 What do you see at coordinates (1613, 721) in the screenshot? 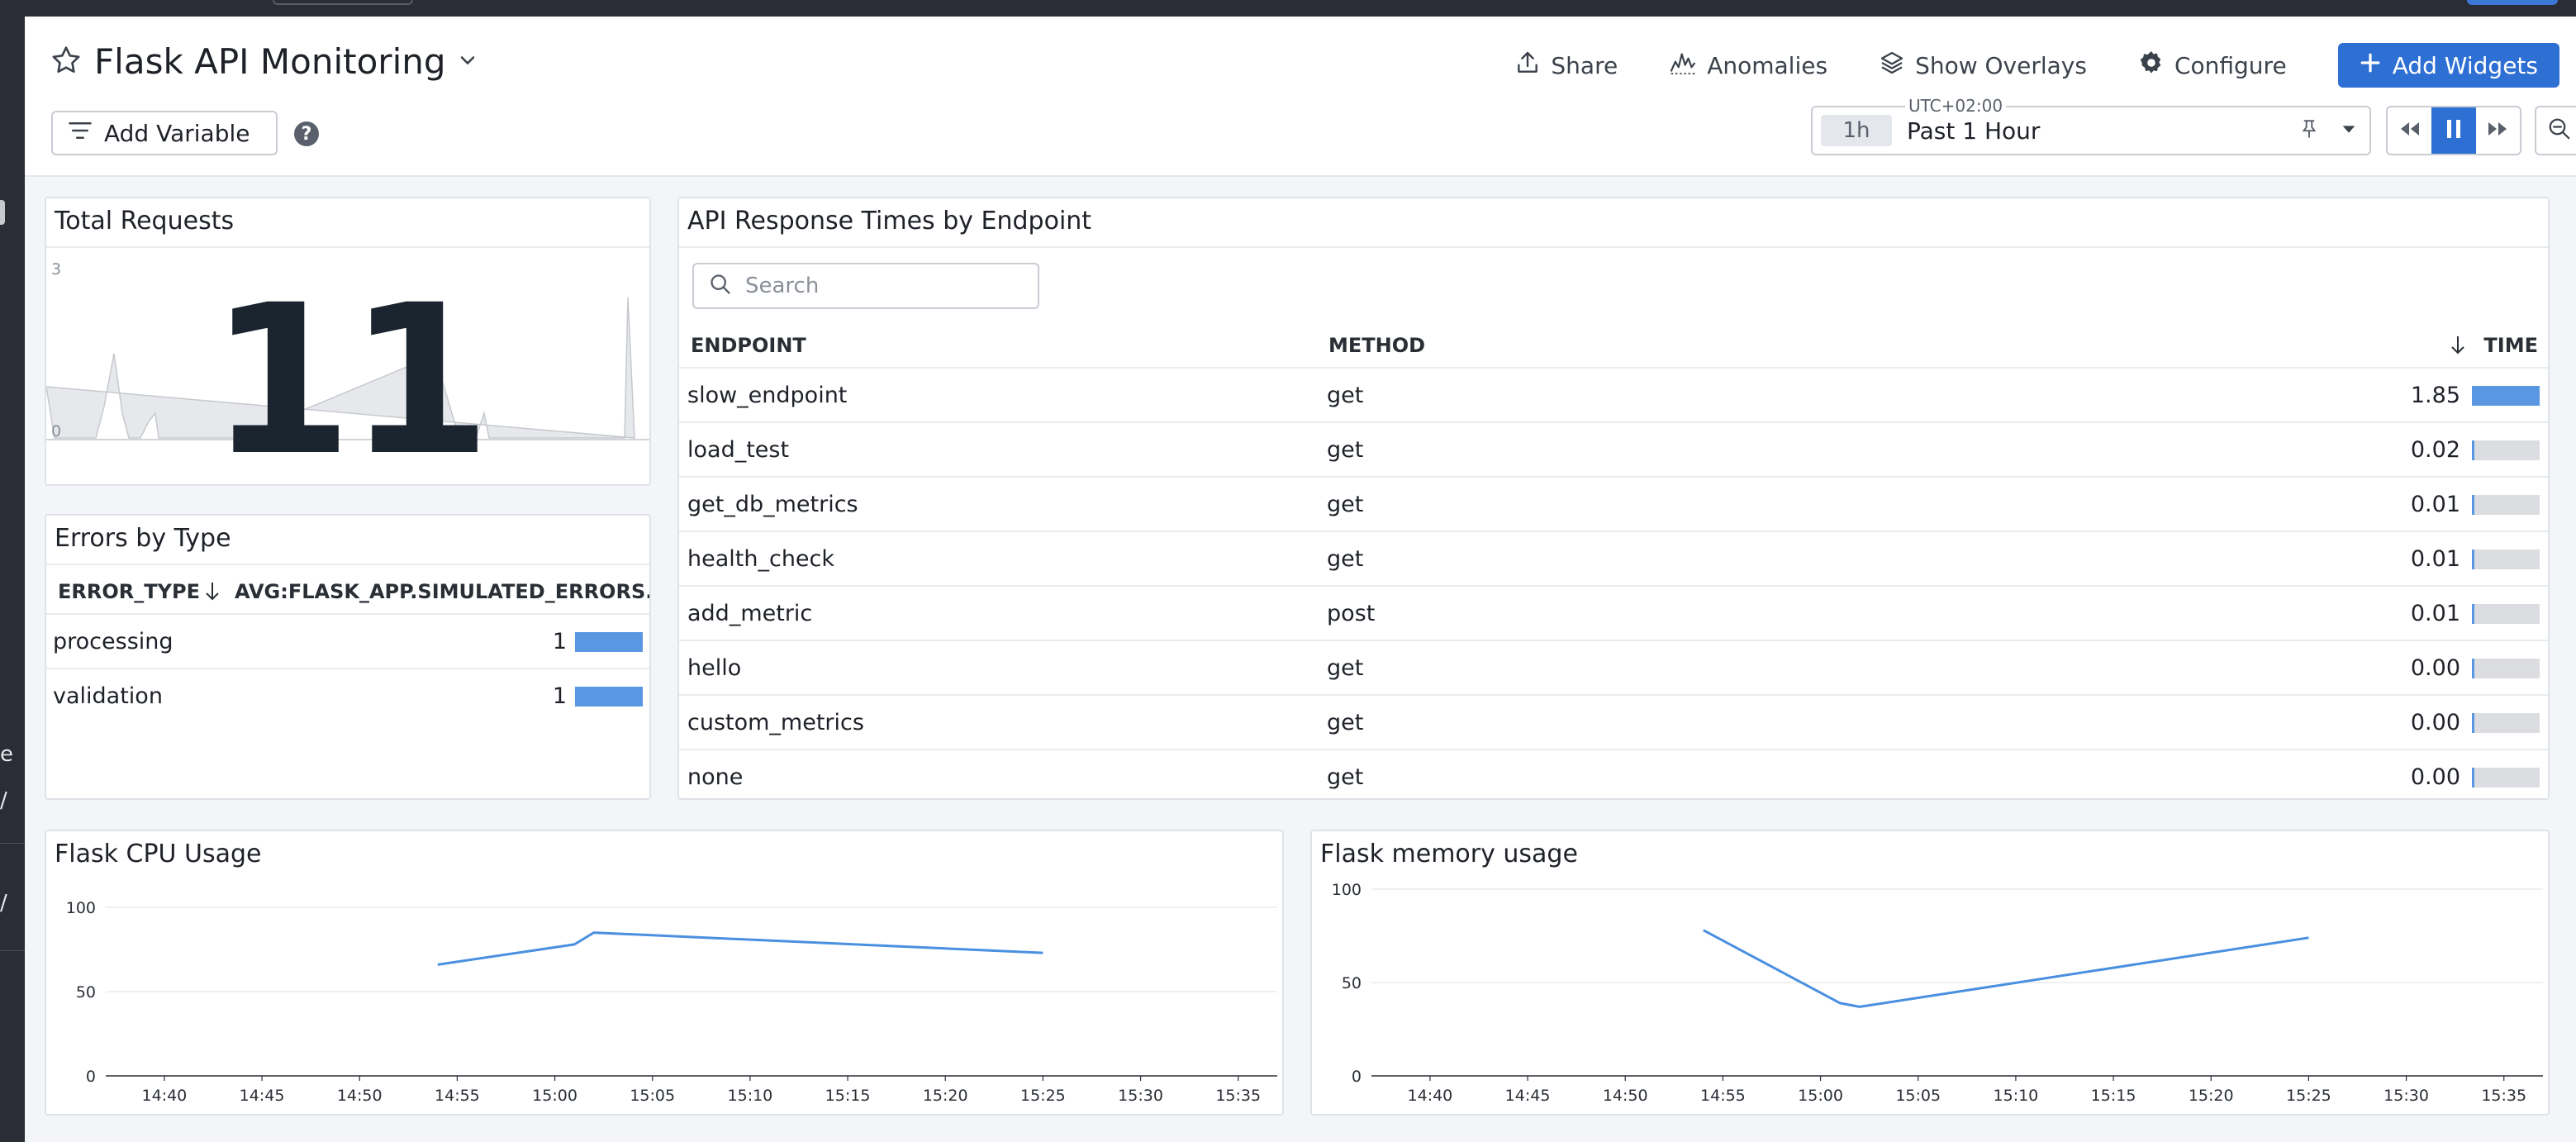
I see `table-row: custom_metrics get 0.00` at bounding box center [1613, 721].